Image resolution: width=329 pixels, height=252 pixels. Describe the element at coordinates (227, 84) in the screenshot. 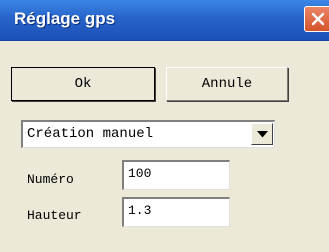

I see `annule-button: Annule` at that location.